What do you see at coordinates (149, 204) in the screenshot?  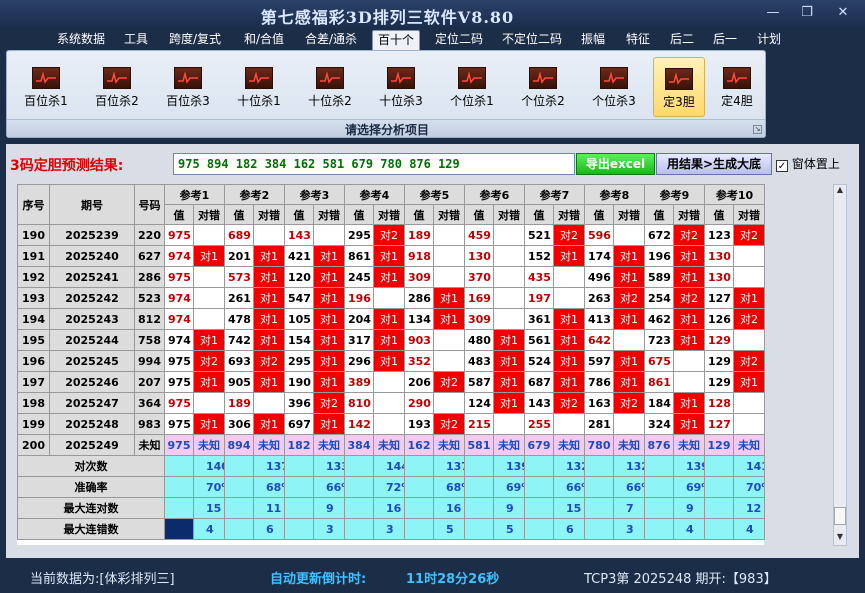 I see `header-number: 号码` at bounding box center [149, 204].